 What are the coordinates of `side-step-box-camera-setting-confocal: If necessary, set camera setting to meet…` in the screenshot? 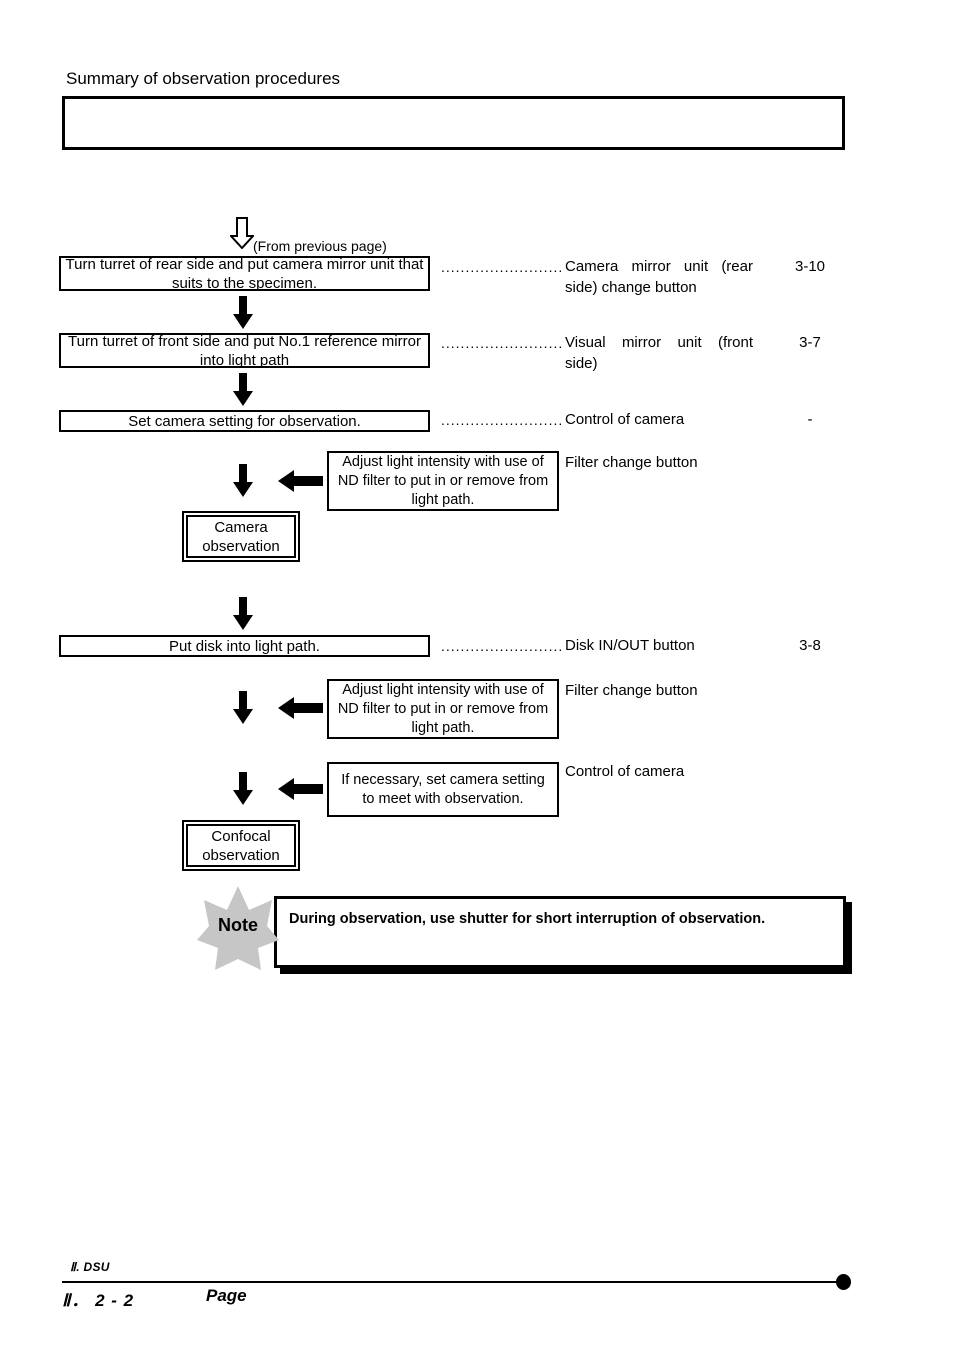 It's located at (443, 789).